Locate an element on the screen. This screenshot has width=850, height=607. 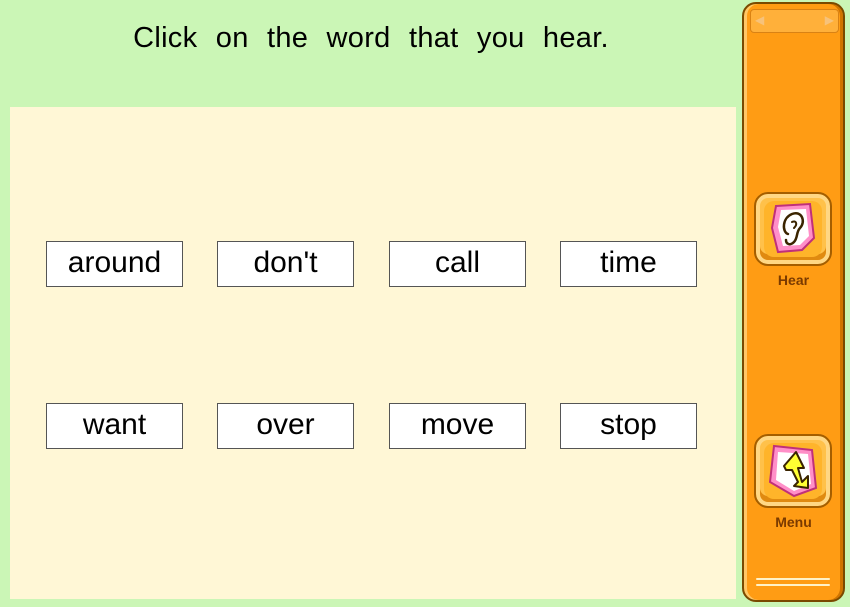
word-button-call: call is located at coordinates (457, 264).